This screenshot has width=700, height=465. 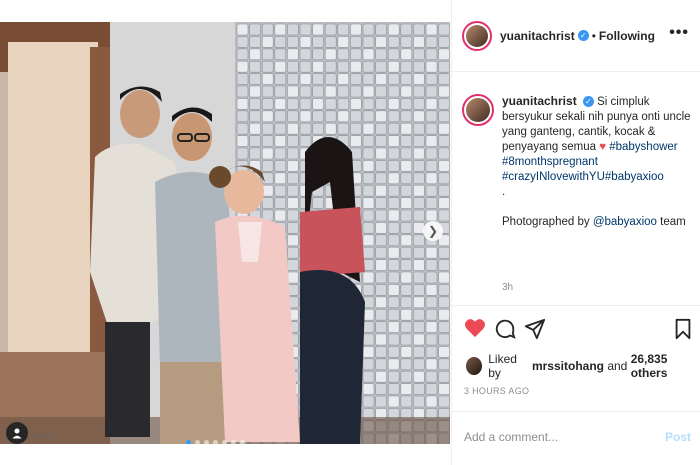 I want to click on heart-filled-icon, so click(x=475, y=328).